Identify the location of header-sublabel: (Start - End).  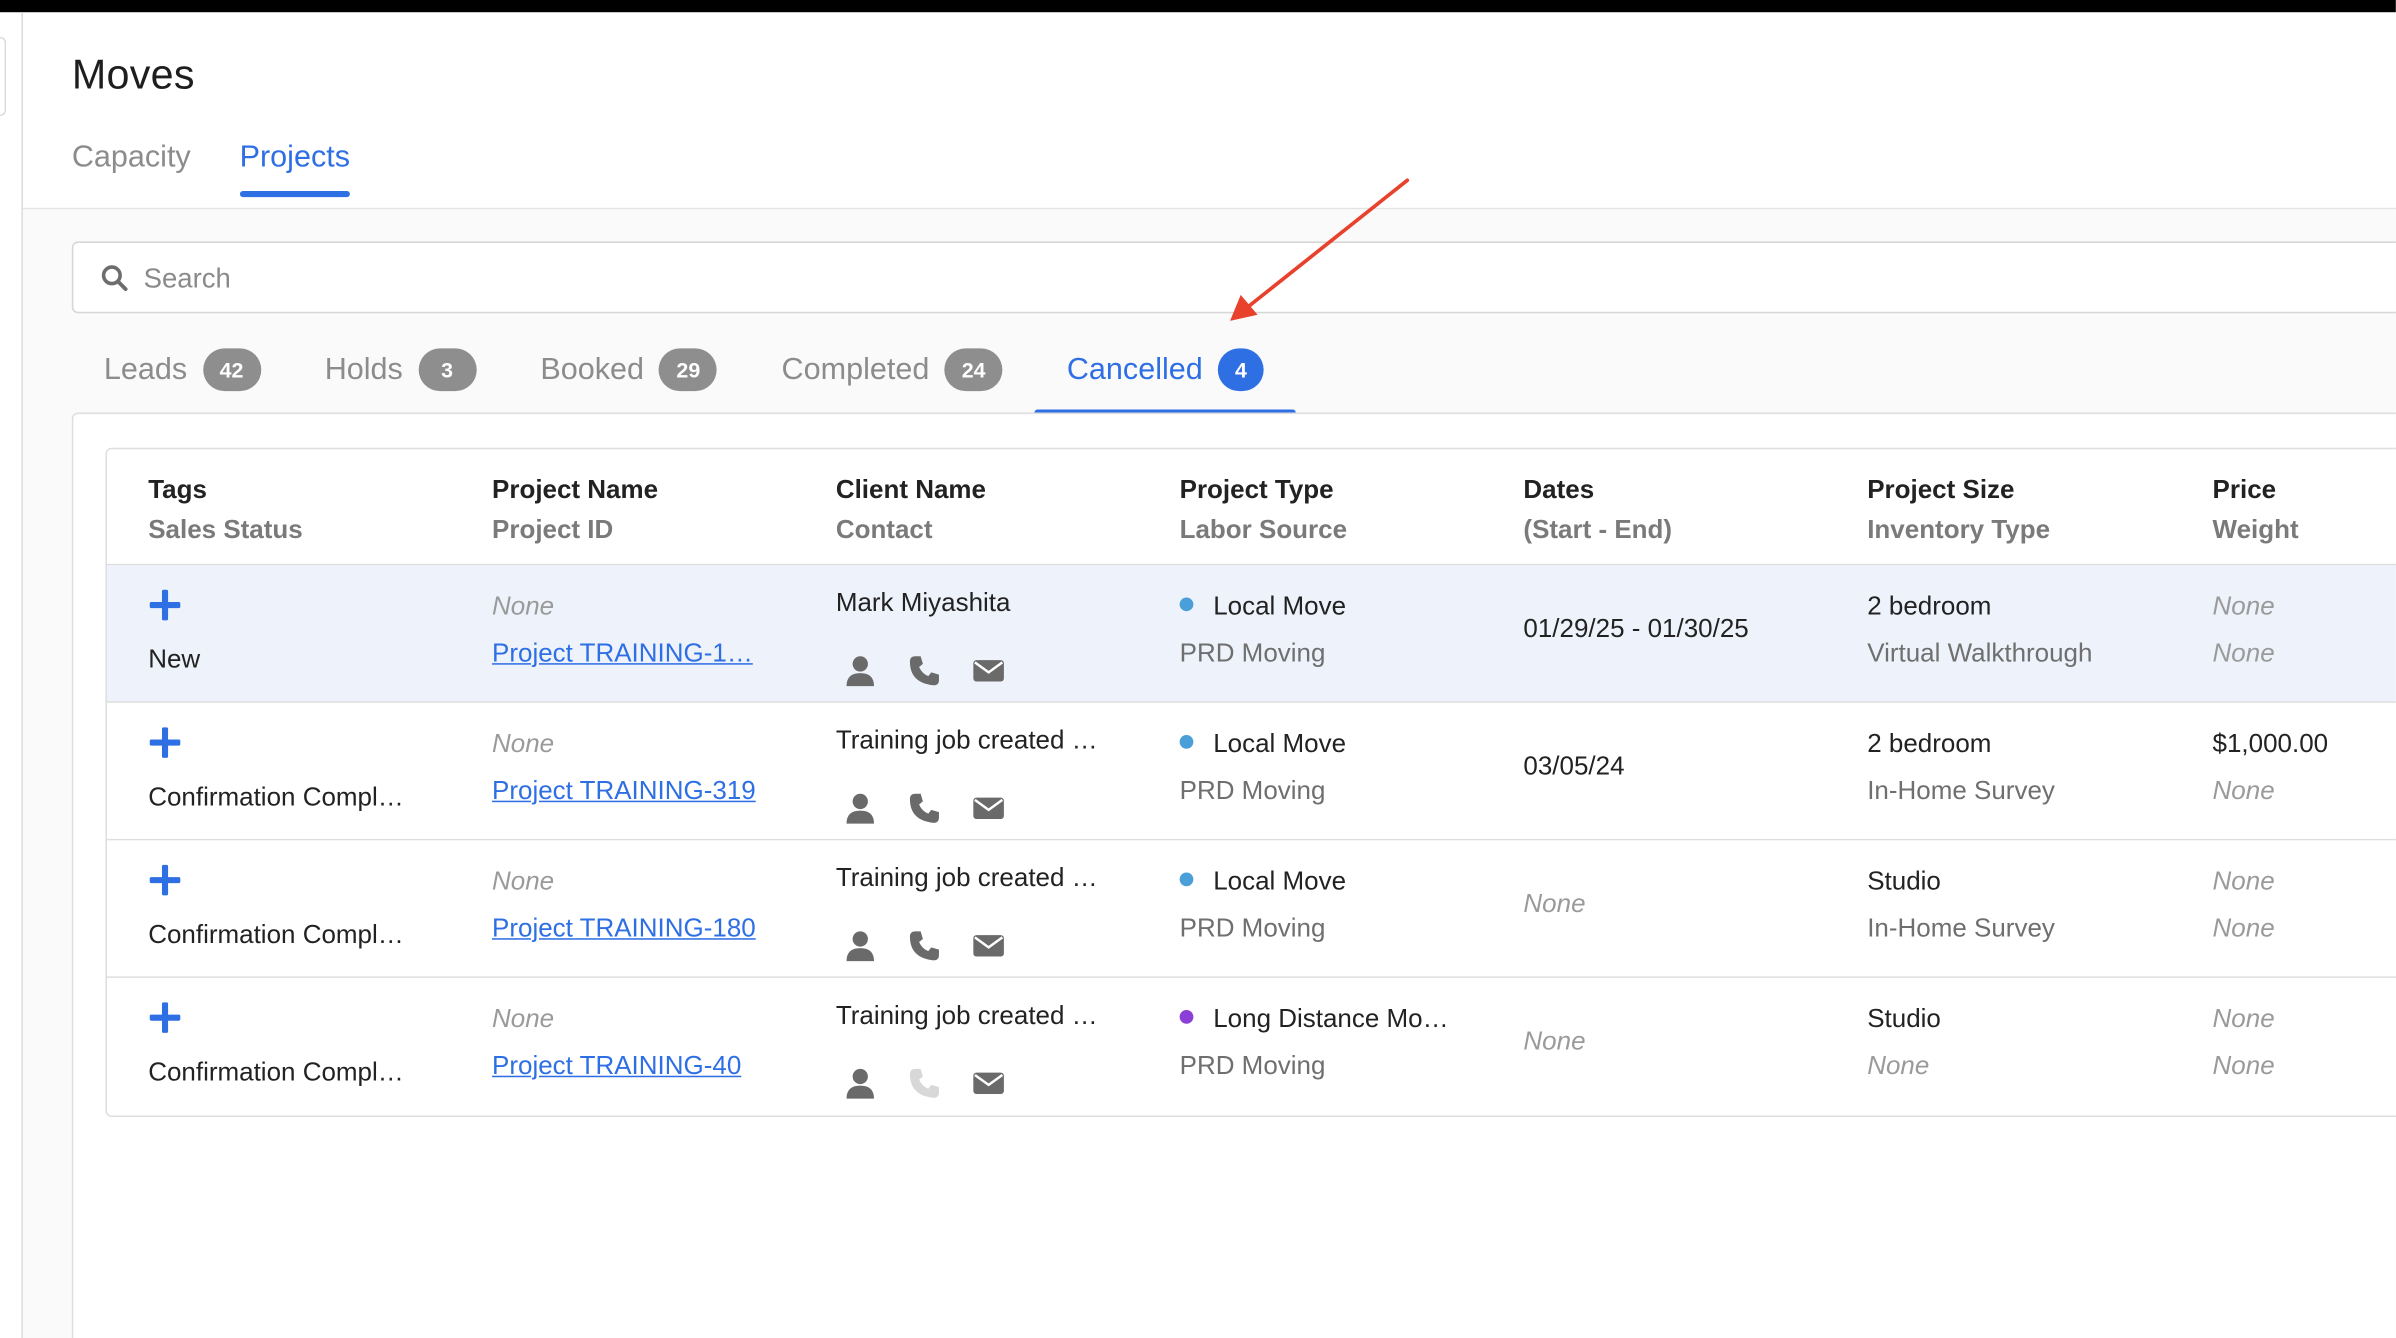
(1598, 529).